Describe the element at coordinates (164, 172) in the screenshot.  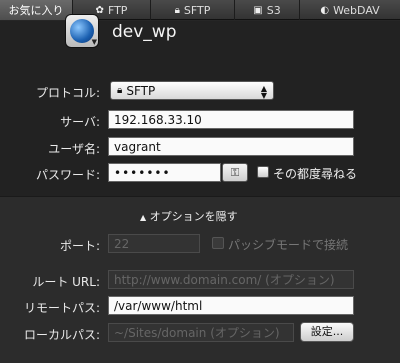
I see `password-field: •••••••` at that location.